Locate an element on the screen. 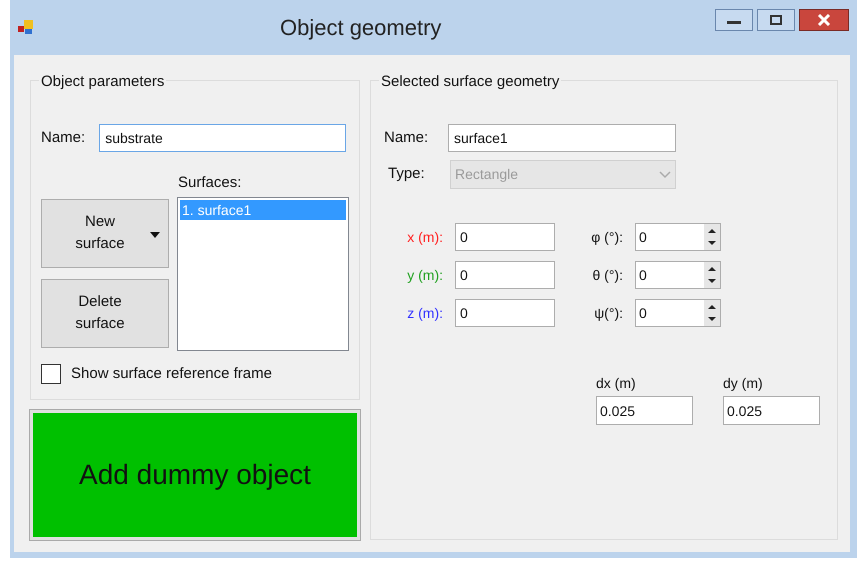 The width and height of the screenshot is (857, 565). close-icon is located at coordinates (824, 20).